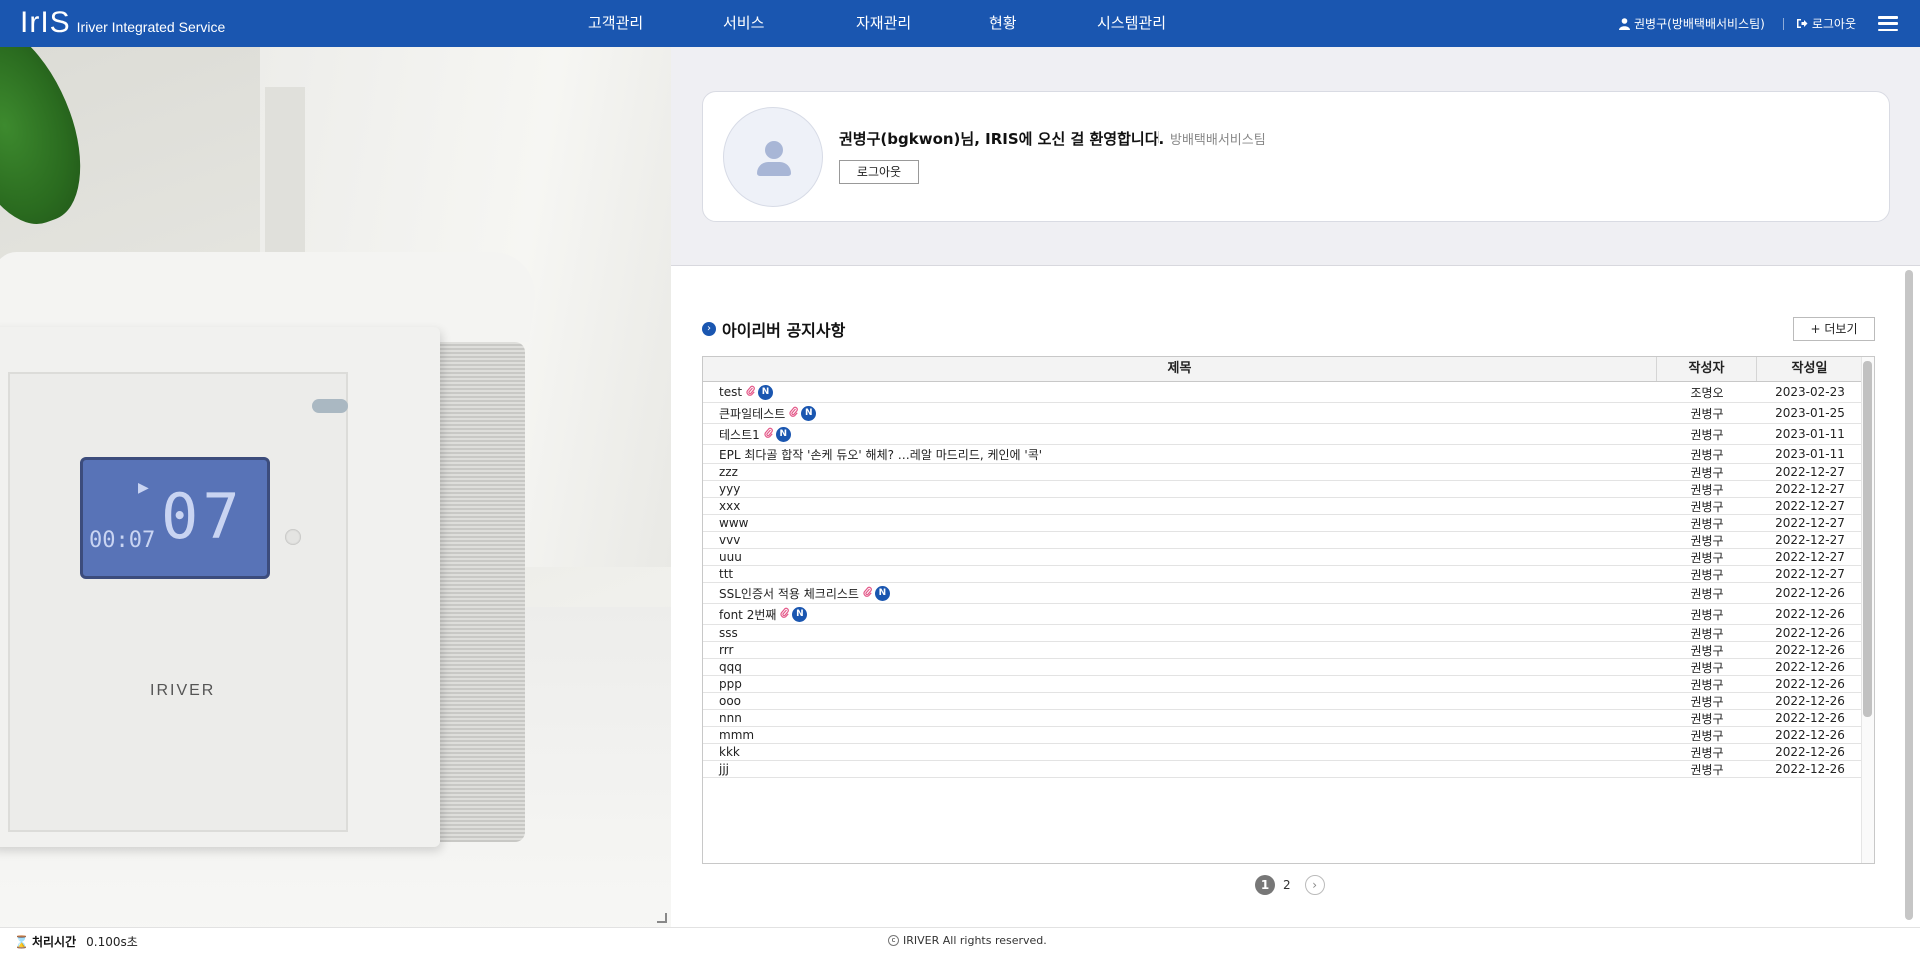 This screenshot has width=1920, height=953. I want to click on notice-title-cell: sss, so click(1180, 633).